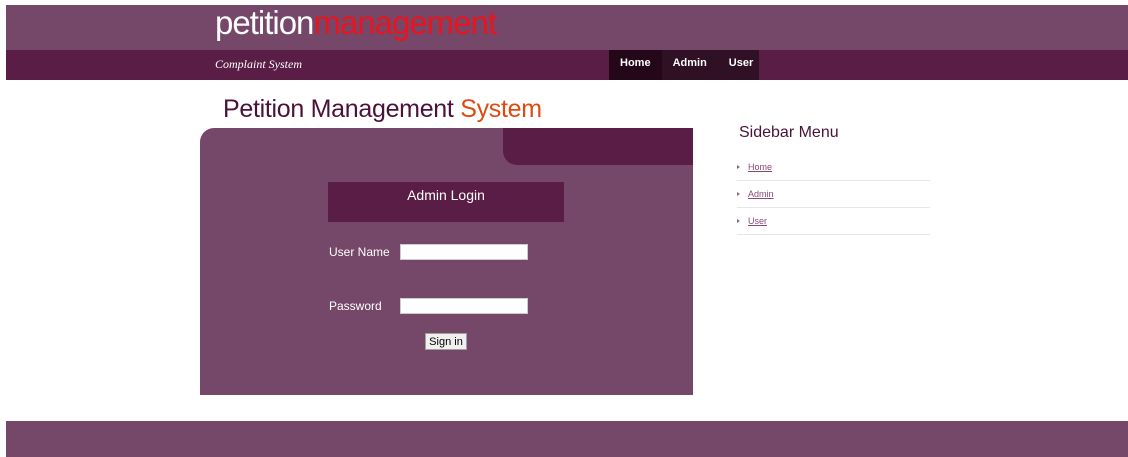  Describe the element at coordinates (359, 252) in the screenshot. I see `username-label: User Name` at that location.